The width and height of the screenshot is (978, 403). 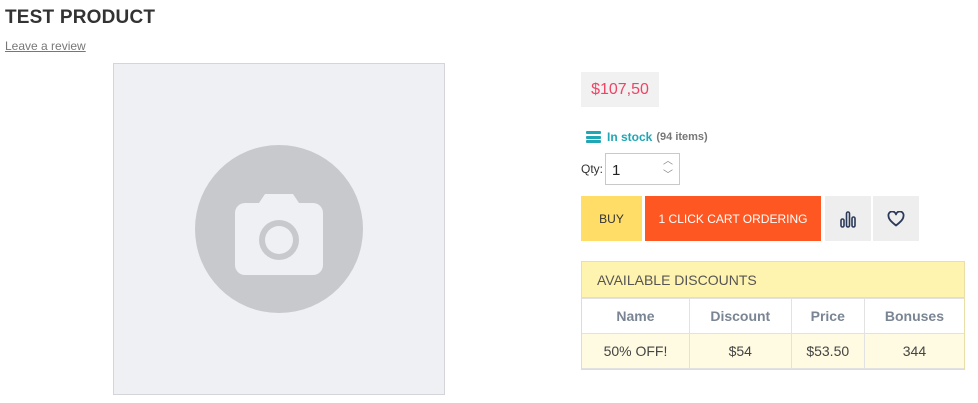 I want to click on discount-price-cell: $53.50, so click(x=827, y=351).